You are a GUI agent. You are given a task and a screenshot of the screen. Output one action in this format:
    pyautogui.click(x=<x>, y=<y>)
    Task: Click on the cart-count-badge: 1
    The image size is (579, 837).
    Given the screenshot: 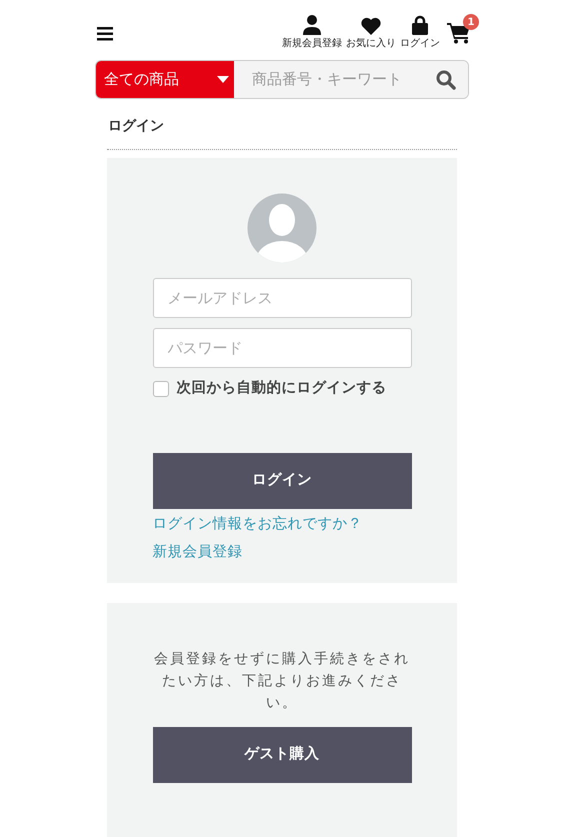 What is the action you would take?
    pyautogui.click(x=471, y=22)
    